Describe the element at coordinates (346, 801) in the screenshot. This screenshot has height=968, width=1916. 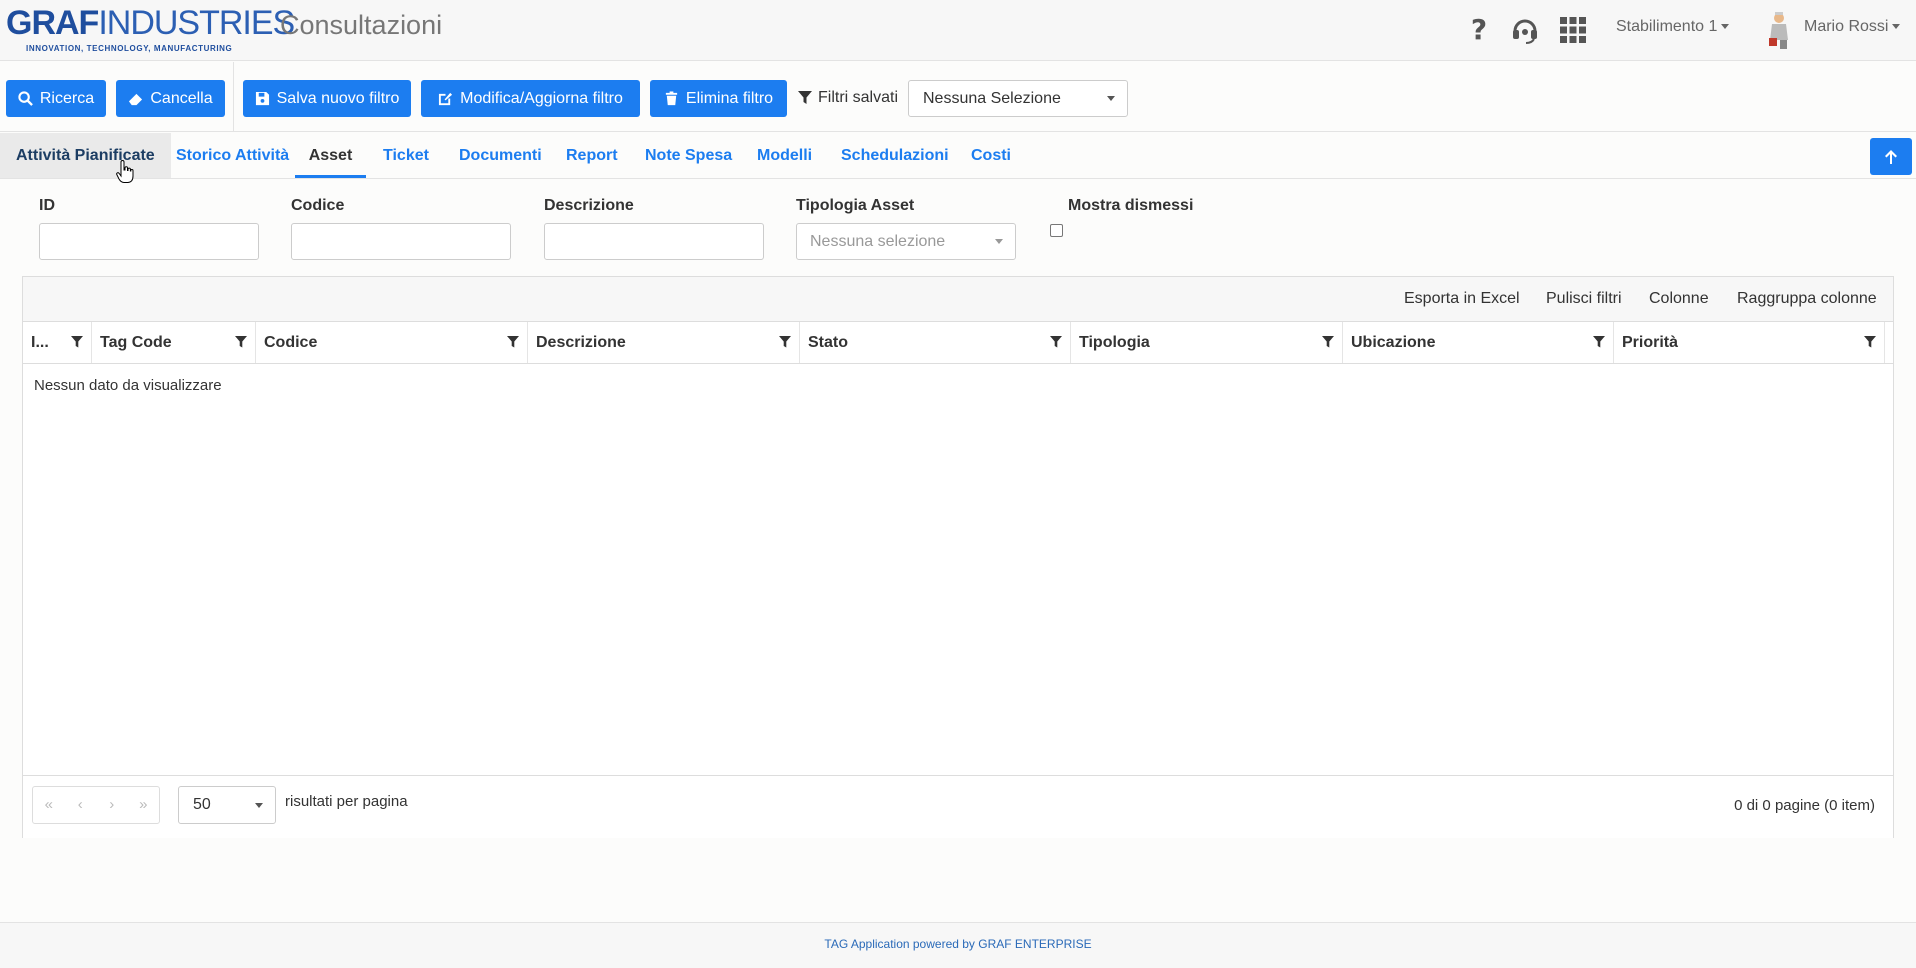
I see `per-page-label: risultati per pagina` at that location.